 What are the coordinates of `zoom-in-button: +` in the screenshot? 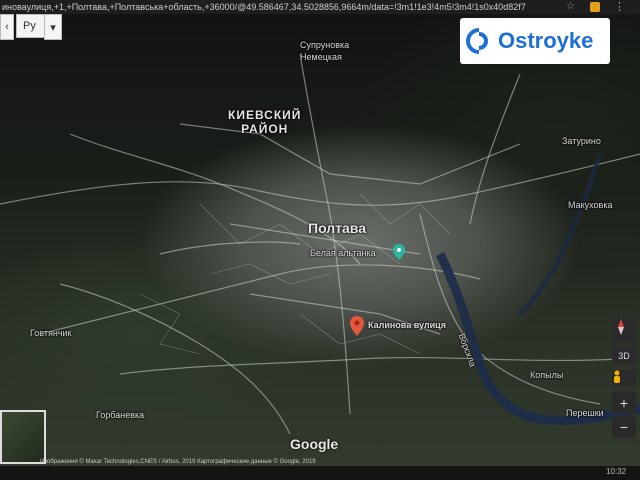 It's located at (624, 403).